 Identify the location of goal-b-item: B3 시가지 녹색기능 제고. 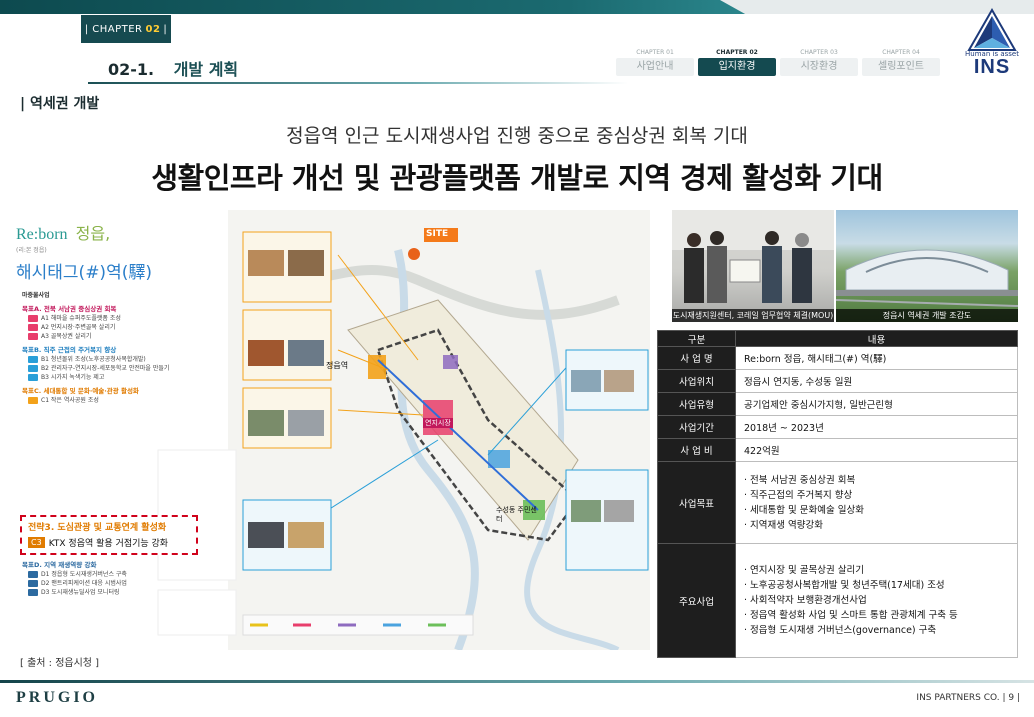
(105, 377).